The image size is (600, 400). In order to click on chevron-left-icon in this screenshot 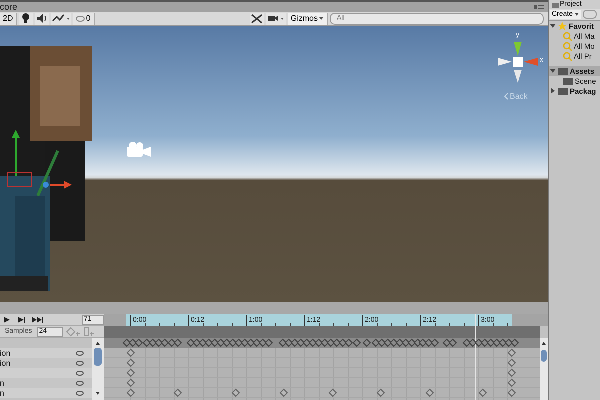, I will do `click(506, 96)`.